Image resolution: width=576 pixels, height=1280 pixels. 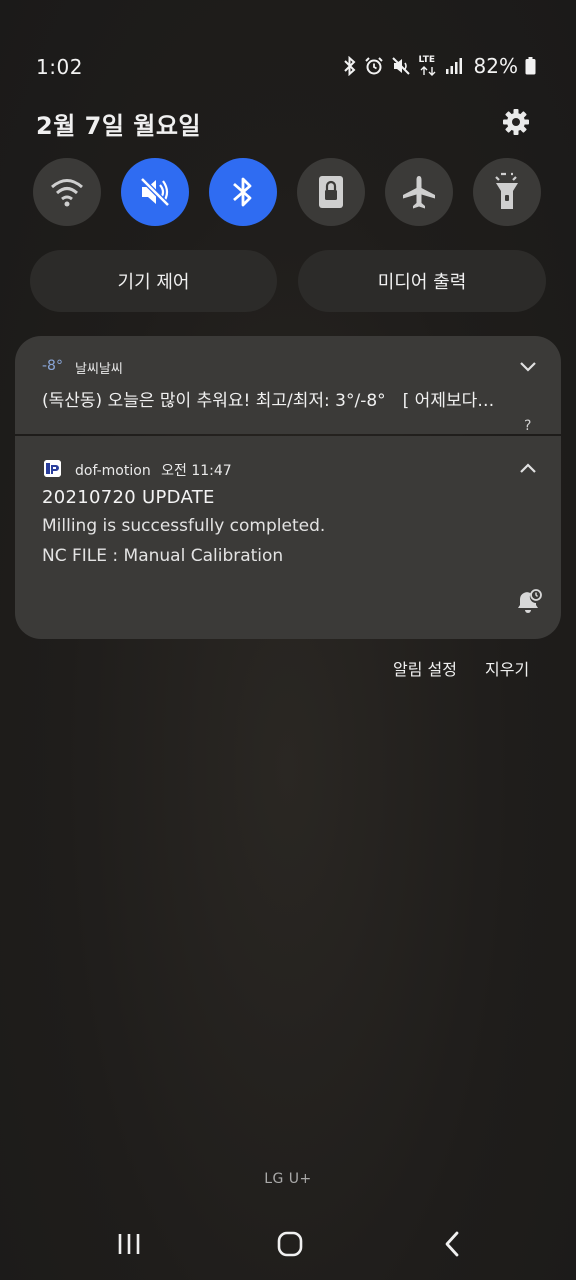 What do you see at coordinates (373, 66) in the screenshot?
I see `alarm-icon` at bounding box center [373, 66].